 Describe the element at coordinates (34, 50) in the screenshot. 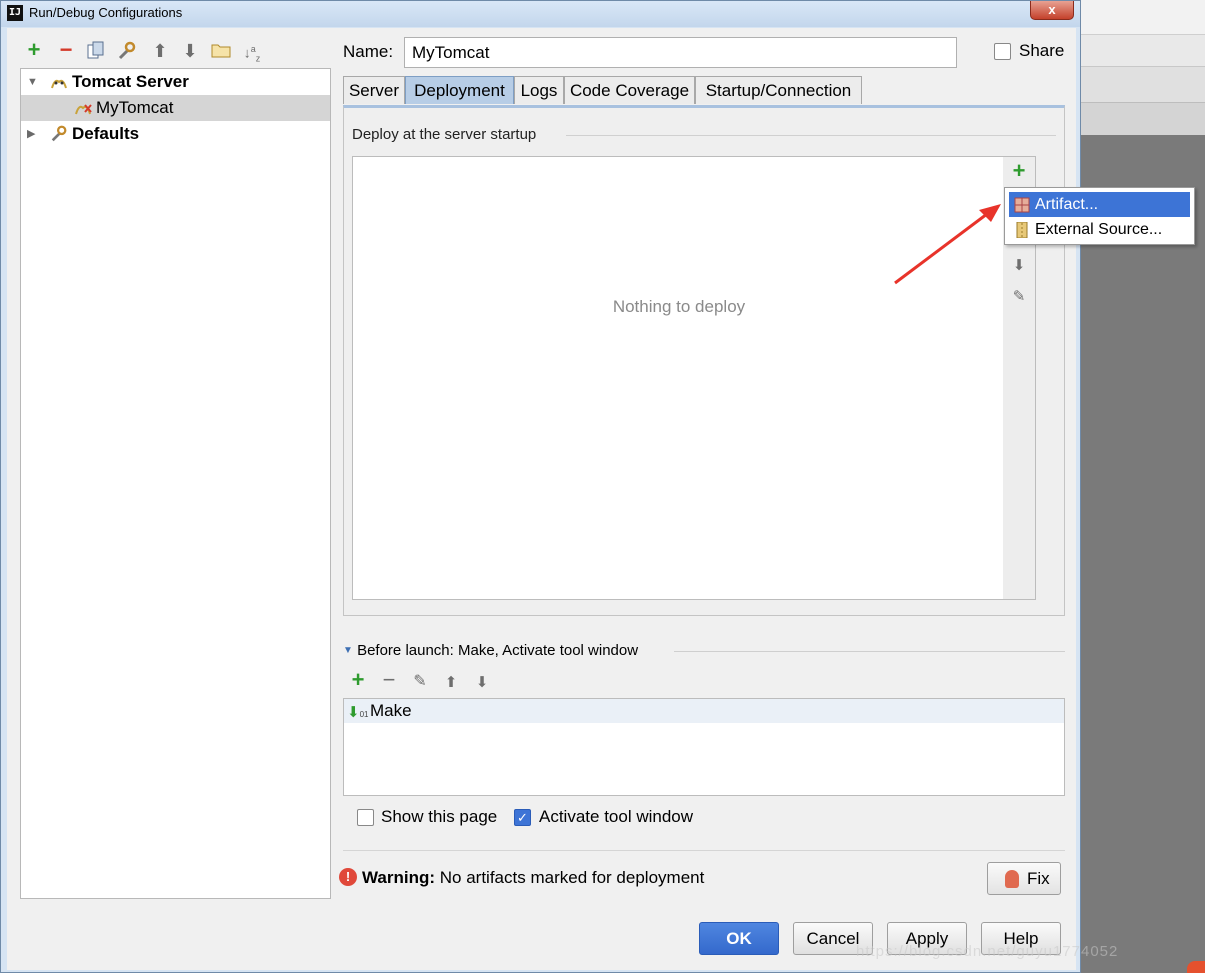

I see `add-icon: +` at that location.